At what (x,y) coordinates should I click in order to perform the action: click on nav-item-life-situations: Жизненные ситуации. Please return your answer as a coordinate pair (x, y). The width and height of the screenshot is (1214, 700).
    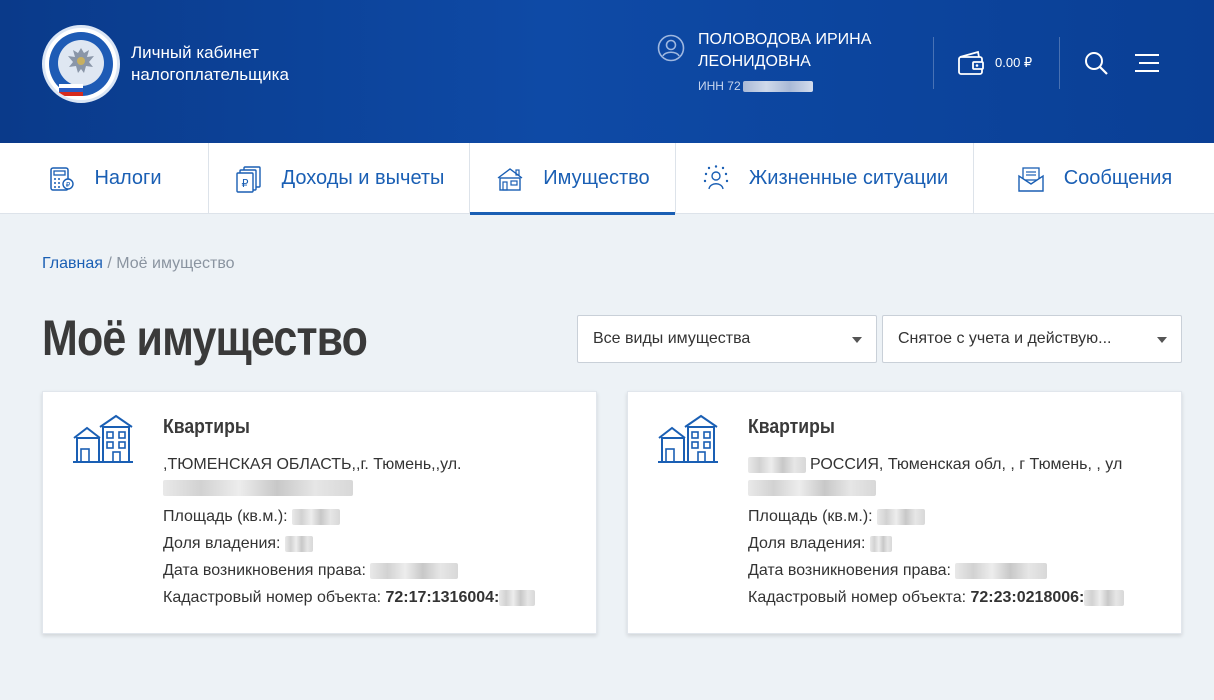
    Looking at the image, I should click on (825, 178).